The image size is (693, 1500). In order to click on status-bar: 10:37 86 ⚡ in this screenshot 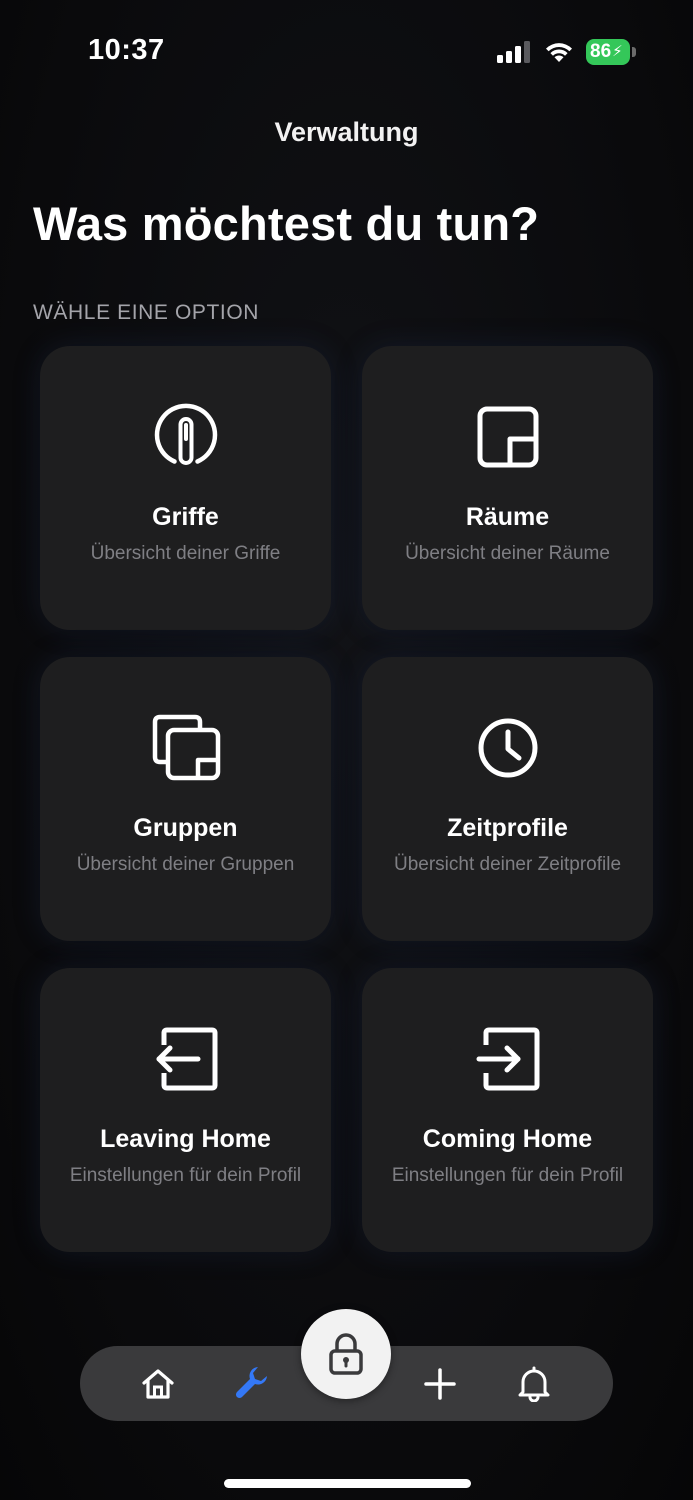, I will do `click(346, 50)`.